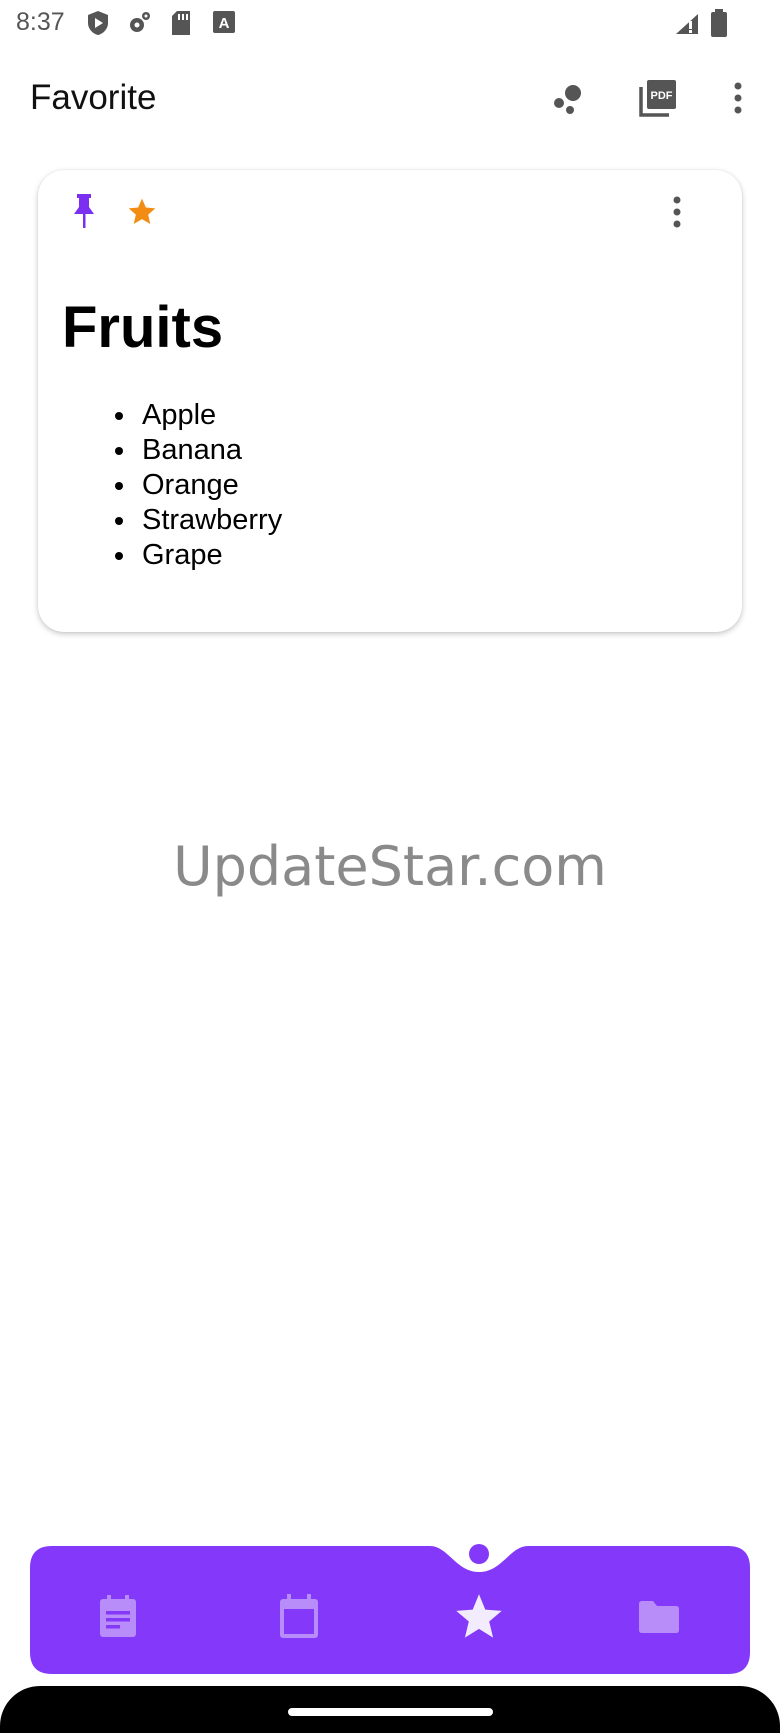 The height and width of the screenshot is (1733, 780). Describe the element at coordinates (84, 214) in the screenshot. I see `pin-icon` at that location.